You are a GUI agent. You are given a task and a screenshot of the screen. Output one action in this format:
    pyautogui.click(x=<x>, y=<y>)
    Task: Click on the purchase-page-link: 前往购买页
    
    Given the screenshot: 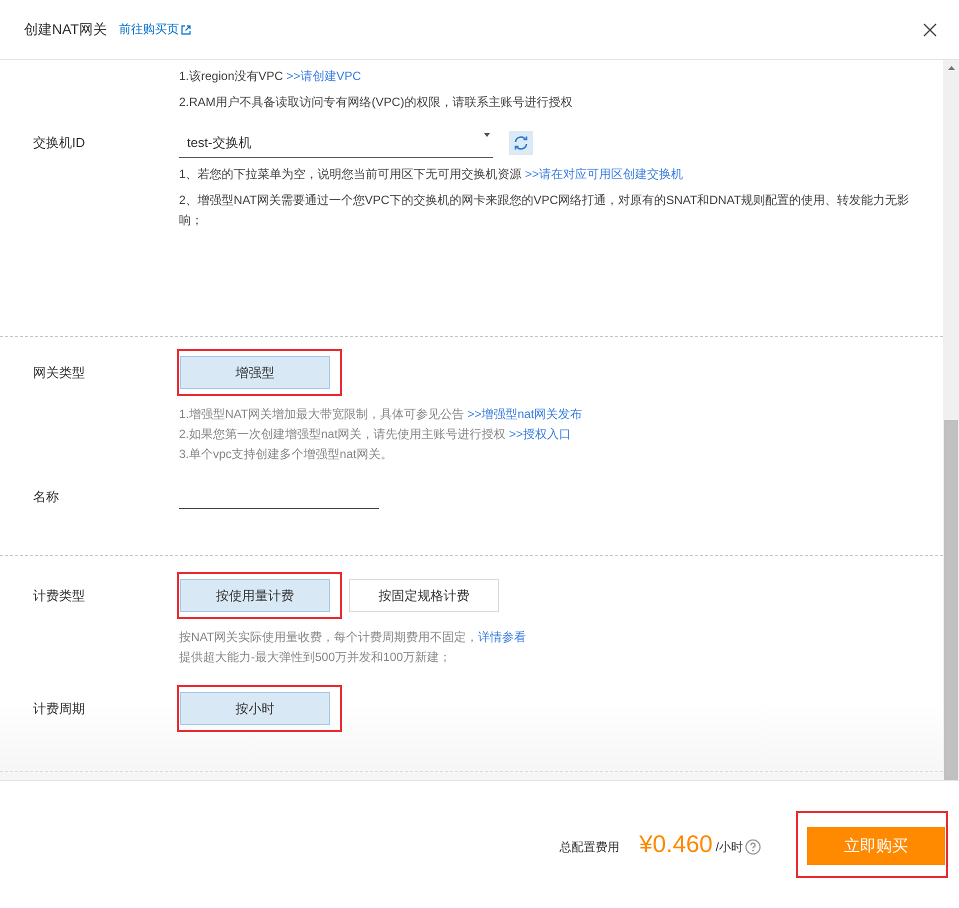 What is the action you would take?
    pyautogui.click(x=154, y=29)
    